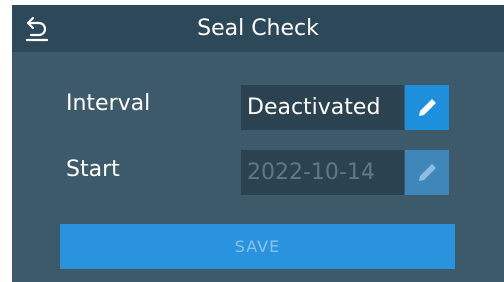  I want to click on start-label: Start, so click(93, 169).